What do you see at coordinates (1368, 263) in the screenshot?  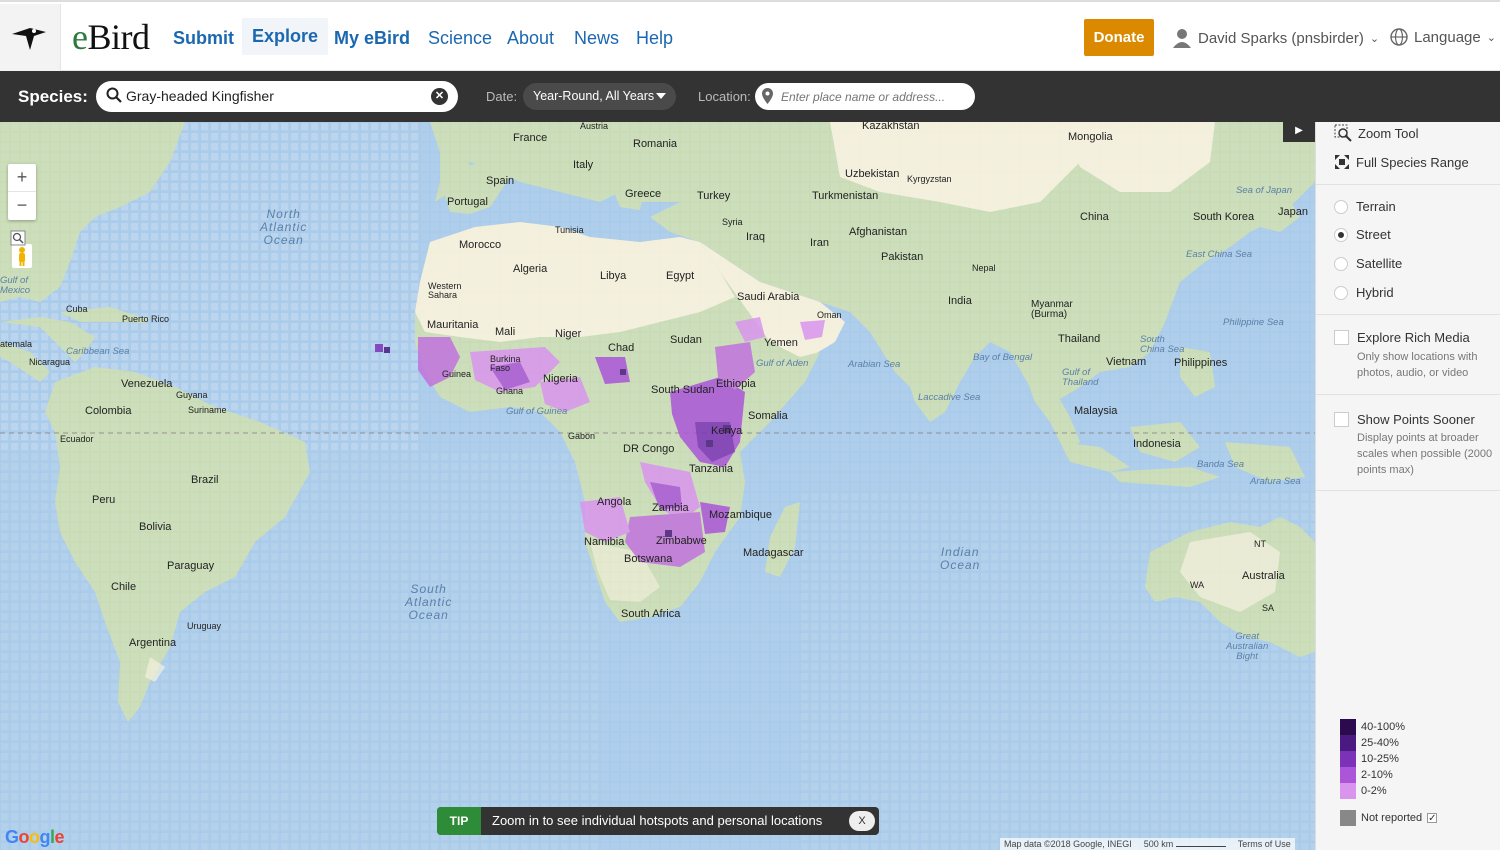 I see `map-type-satellite: Satellite` at bounding box center [1368, 263].